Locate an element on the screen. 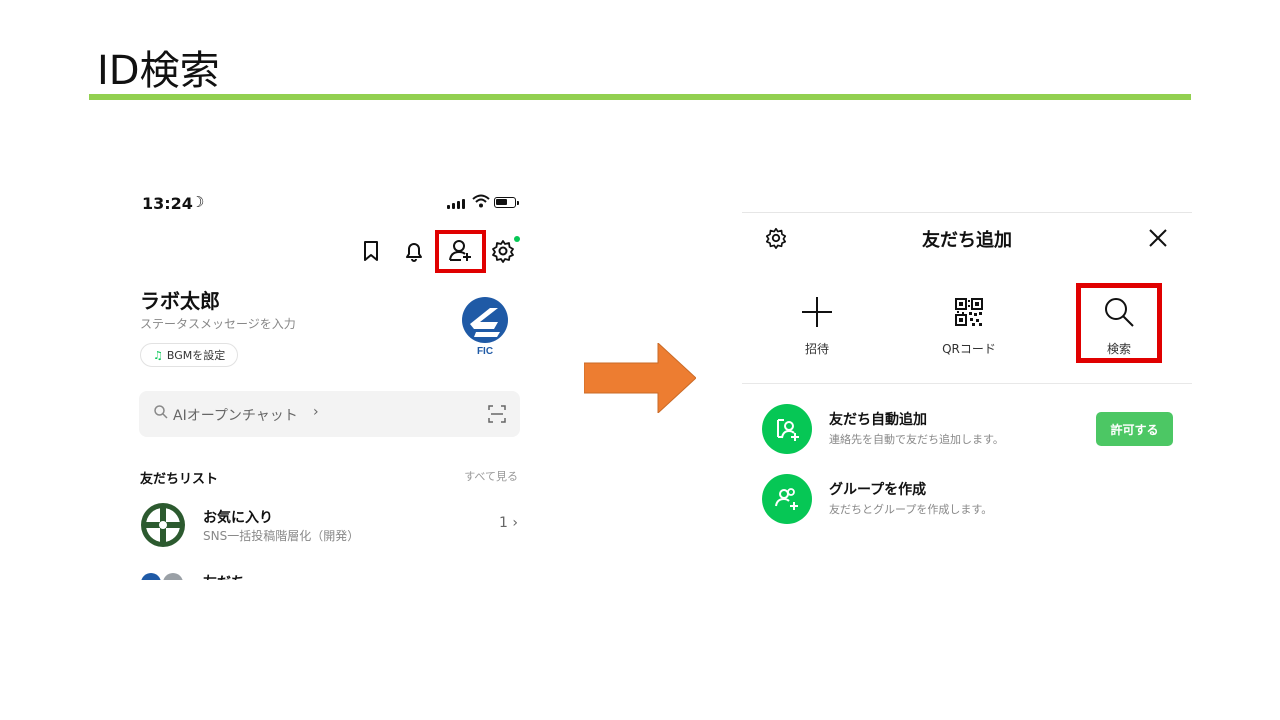 This screenshot has height=720, width=1280. friends-list-header: 友だちリスト is located at coordinates (179, 479).